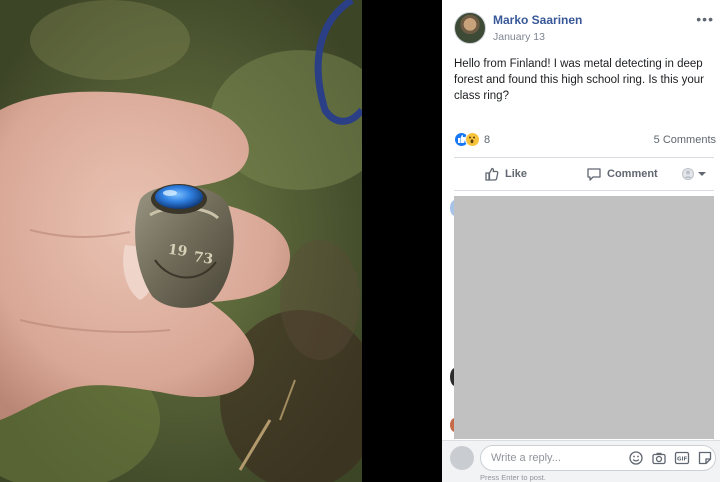 The width and height of the screenshot is (720, 482). I want to click on author-name: Marko Saarinen, so click(537, 20).